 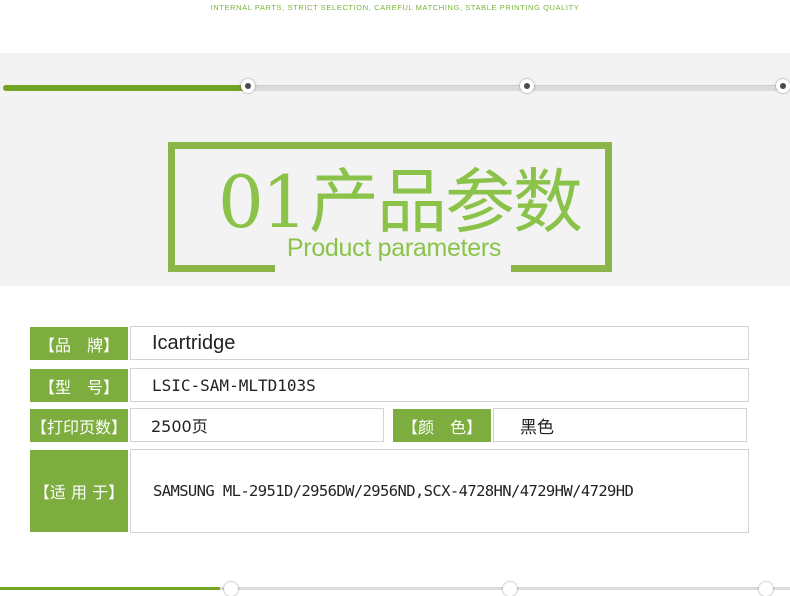 What do you see at coordinates (442, 425) in the screenshot?
I see `color-label: 【颜 色】` at bounding box center [442, 425].